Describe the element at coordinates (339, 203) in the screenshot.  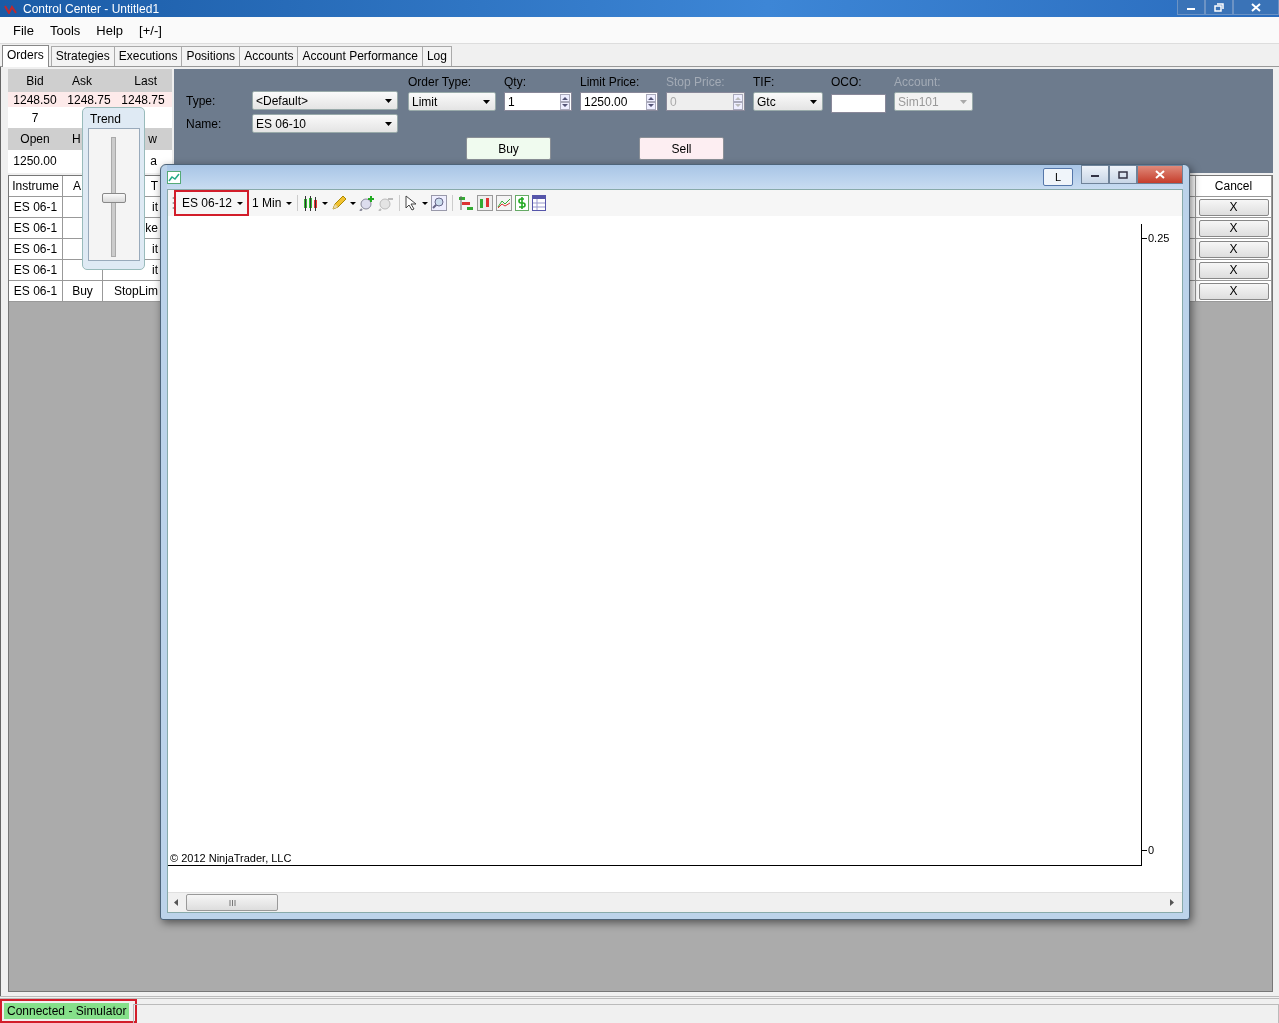
I see `pencil-icon` at that location.